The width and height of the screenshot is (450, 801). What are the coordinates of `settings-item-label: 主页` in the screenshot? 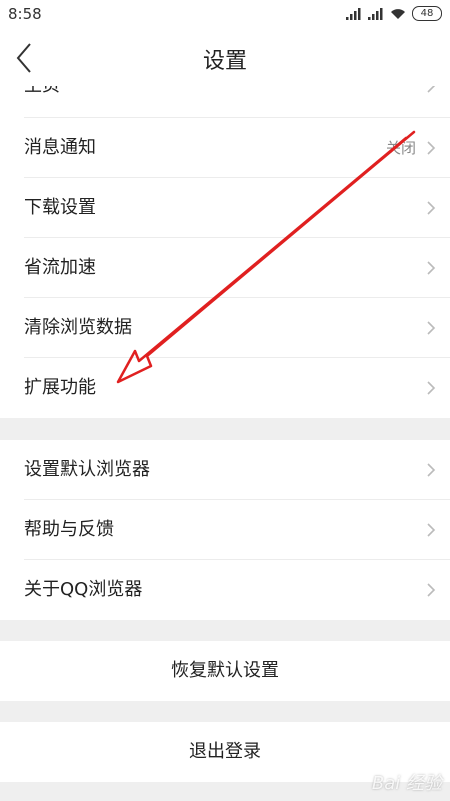 It's located at (42, 101).